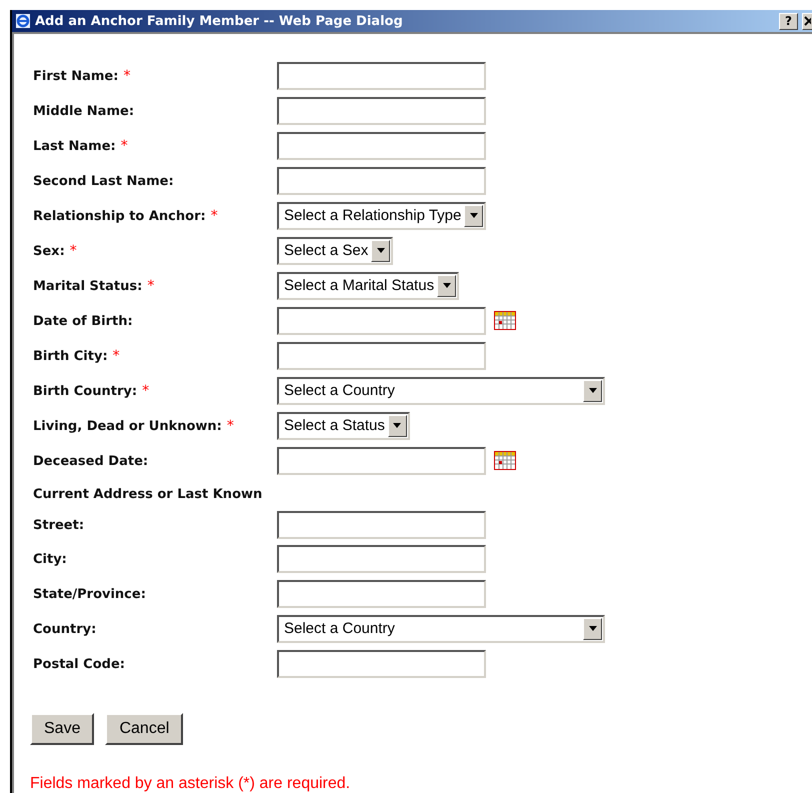 The image size is (812, 793). What do you see at coordinates (89, 594) in the screenshot?
I see `field-label: State/Province:` at bounding box center [89, 594].